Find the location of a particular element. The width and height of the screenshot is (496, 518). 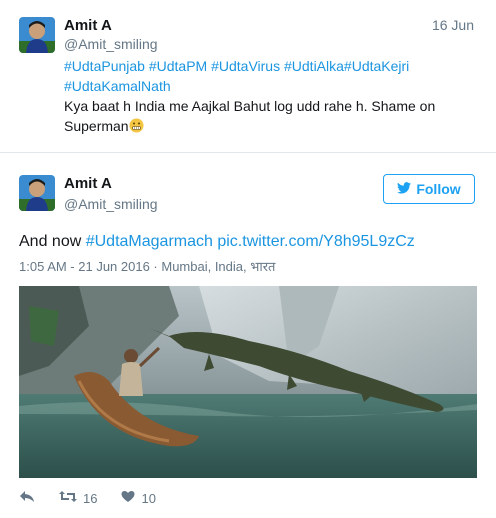

hashtag-link: #UdtaPM is located at coordinates (178, 66).